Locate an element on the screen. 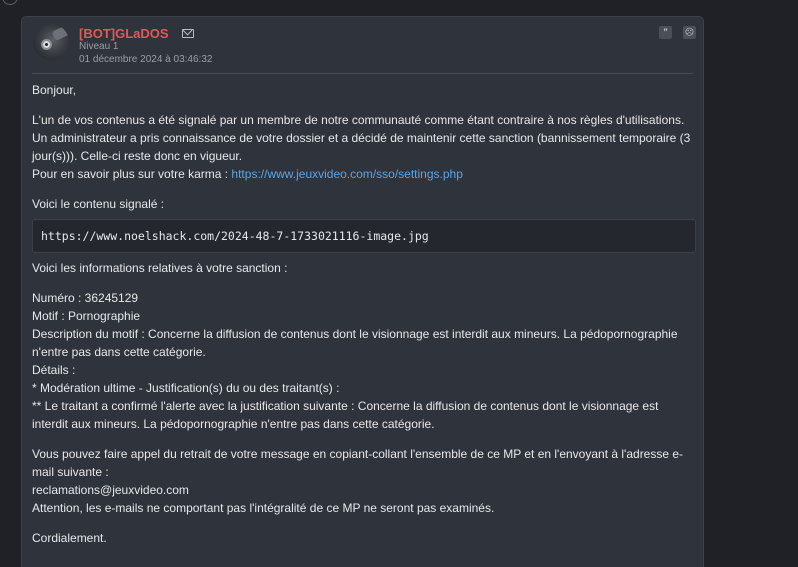  greeting: Bonjour, is located at coordinates (54, 90).